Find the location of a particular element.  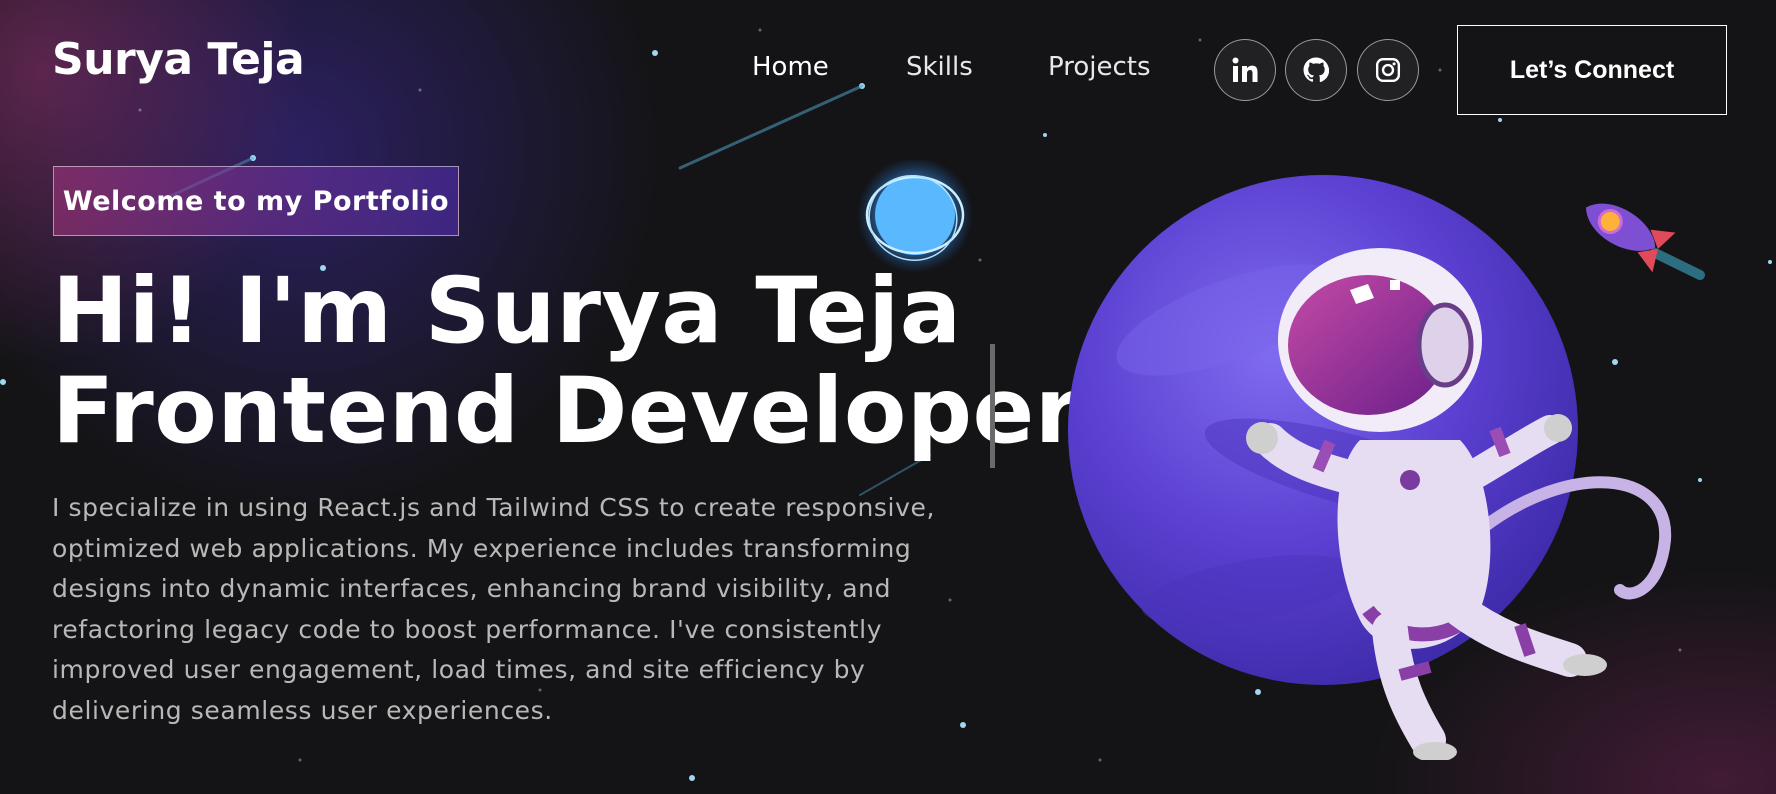

hero-rotating-title: Frontend Developer is located at coordinates (566, 411).